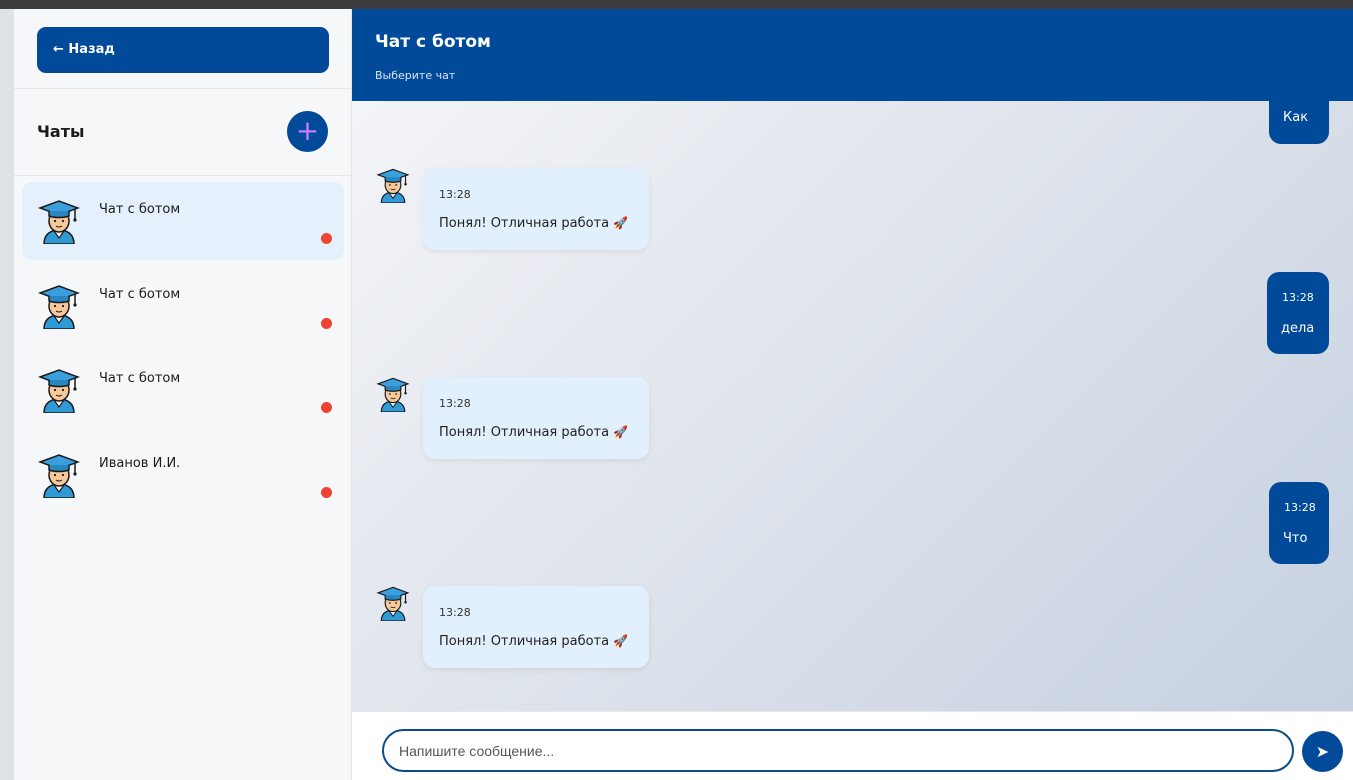  What do you see at coordinates (1296, 117) in the screenshot?
I see `message-text: Как` at bounding box center [1296, 117].